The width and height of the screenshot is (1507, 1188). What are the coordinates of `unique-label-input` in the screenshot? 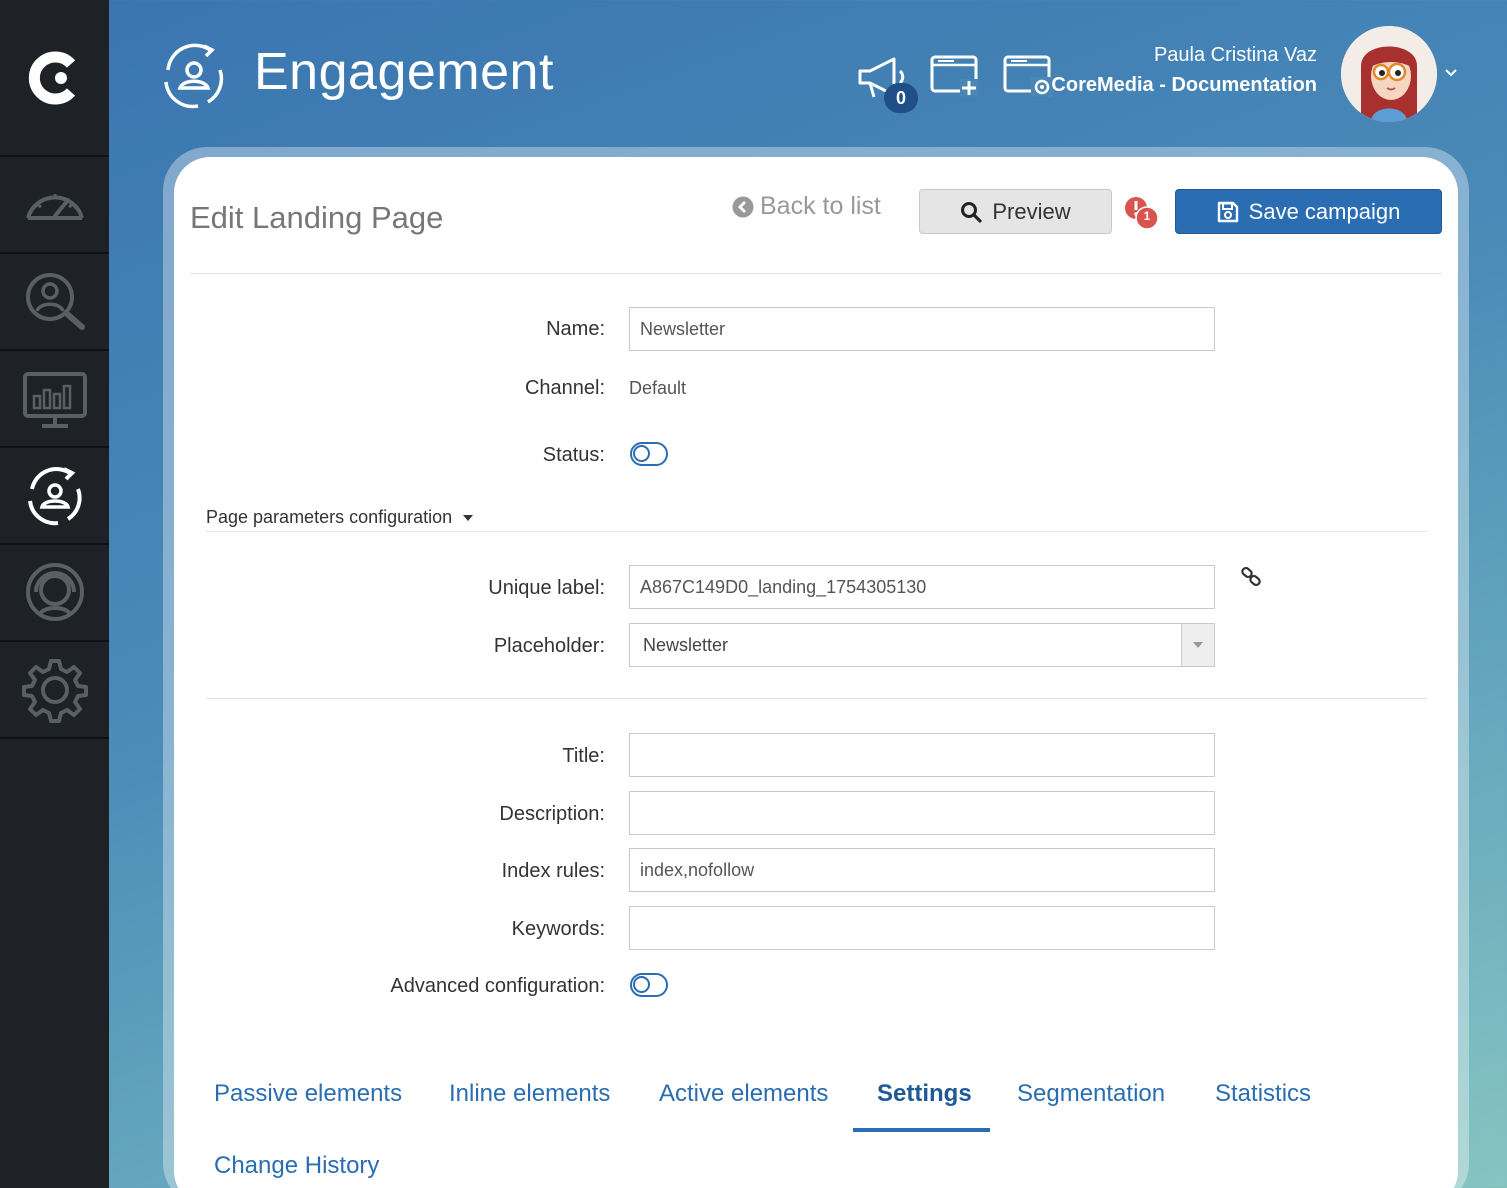 It's located at (922, 587).